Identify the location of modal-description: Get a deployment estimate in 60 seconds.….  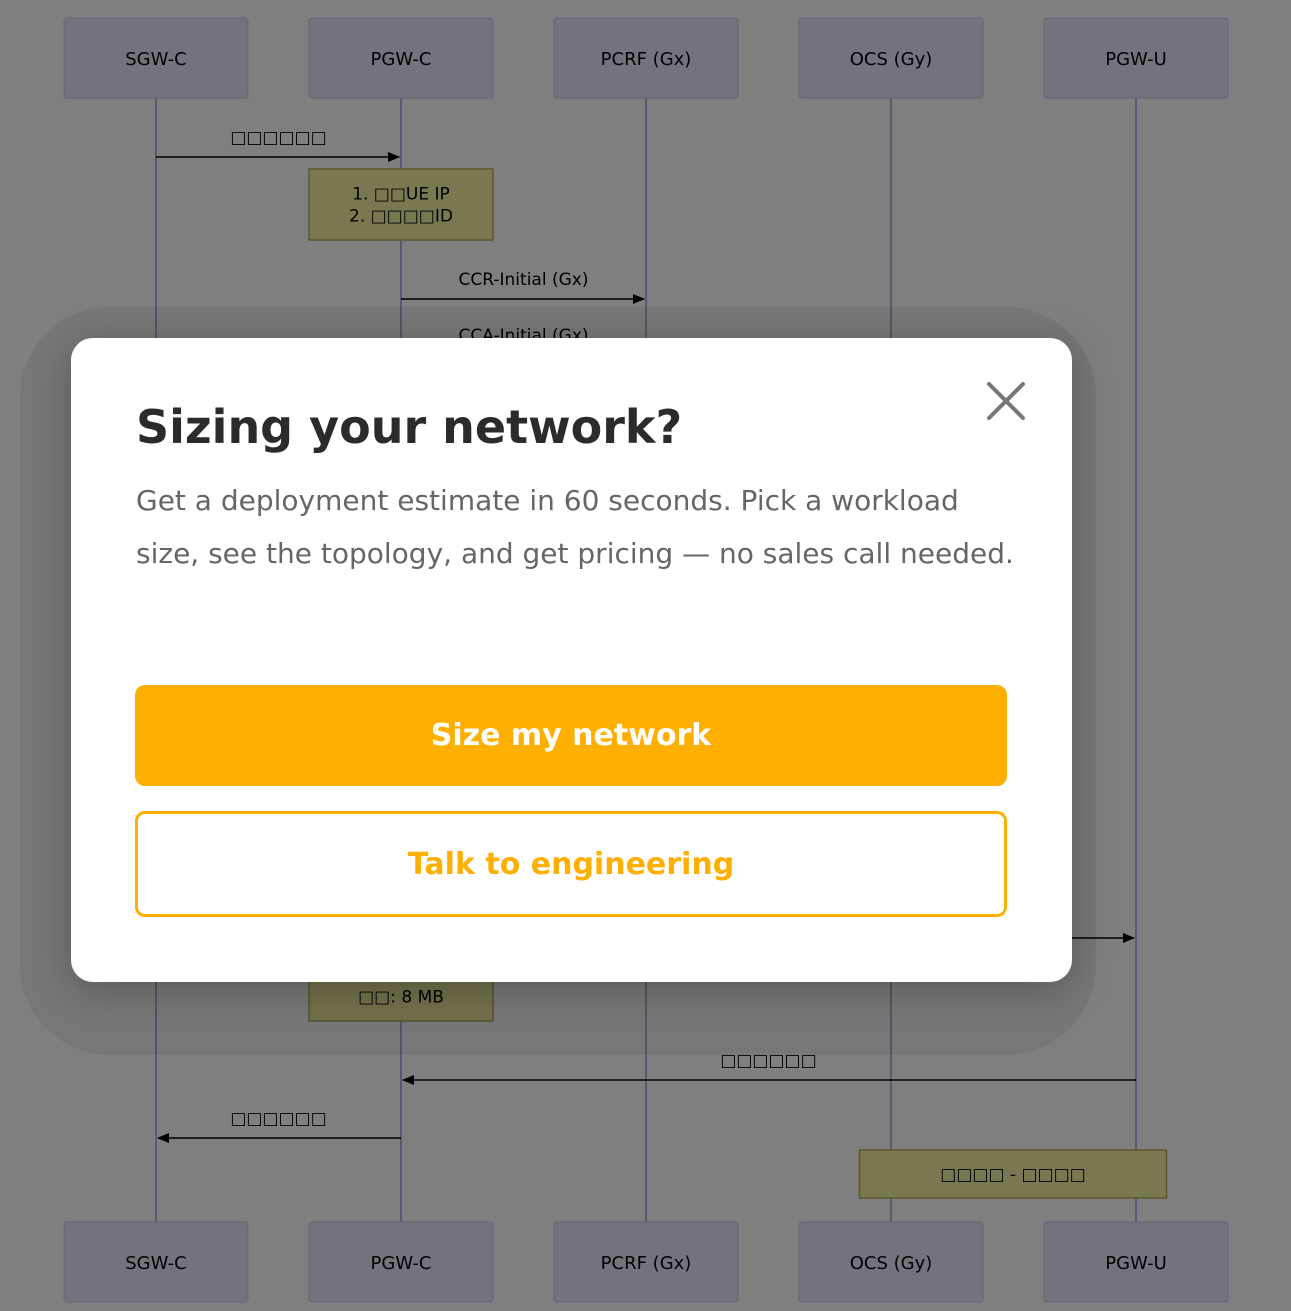
(575, 527).